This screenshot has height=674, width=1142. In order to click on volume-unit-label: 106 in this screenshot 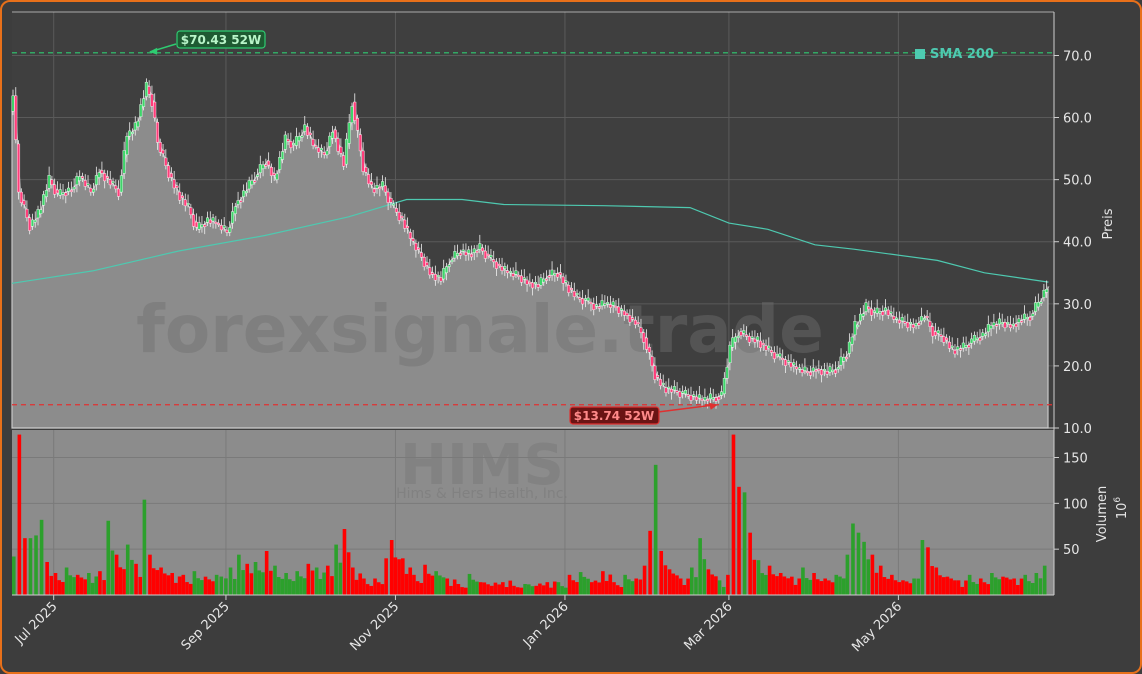, I will do `click(1121, 508)`.